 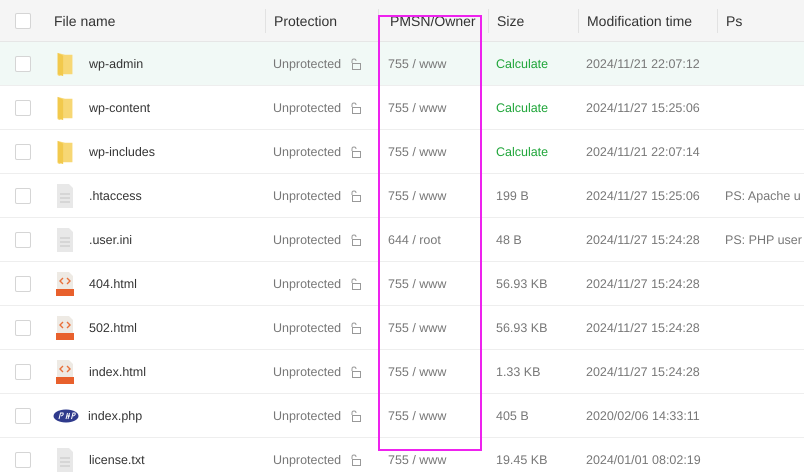 I want to click on file-name: index.html, so click(x=117, y=371).